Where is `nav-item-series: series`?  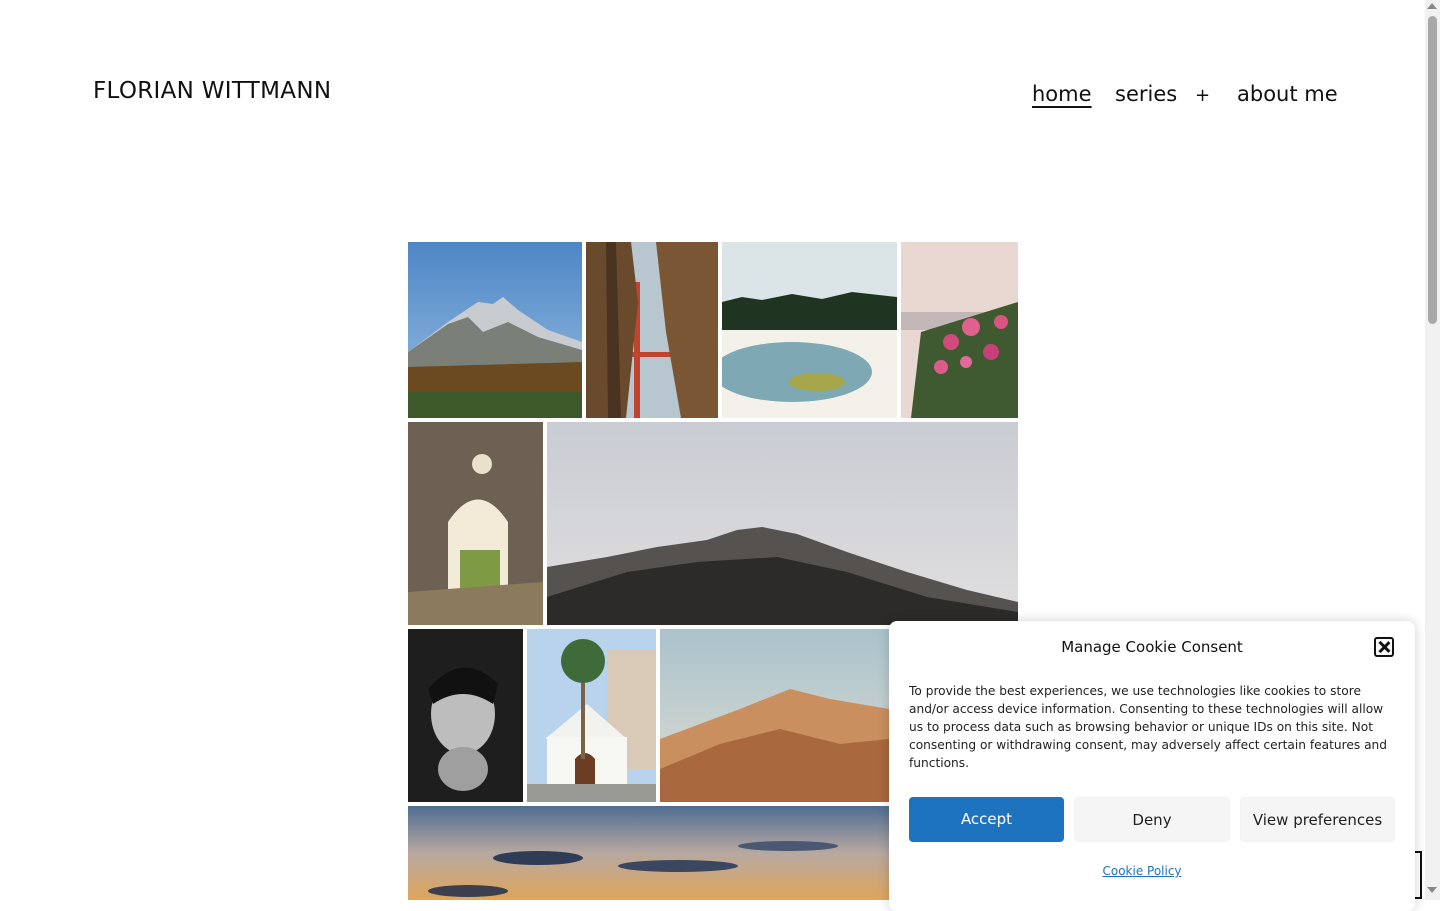 nav-item-series: series is located at coordinates (1146, 94).